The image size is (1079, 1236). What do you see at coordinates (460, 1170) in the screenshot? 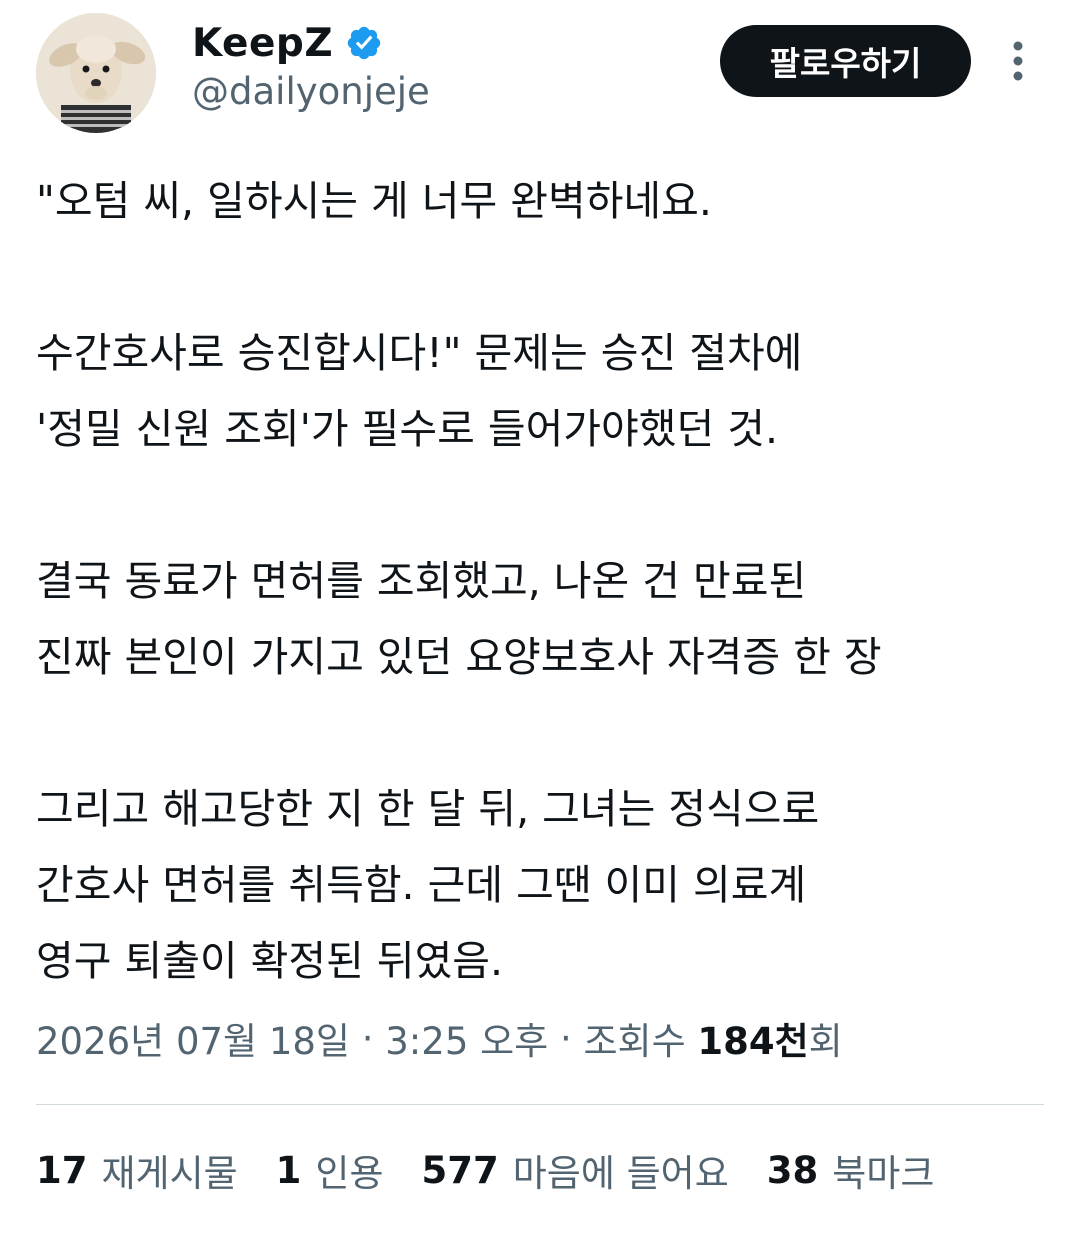
I see `stat-count: 577` at bounding box center [460, 1170].